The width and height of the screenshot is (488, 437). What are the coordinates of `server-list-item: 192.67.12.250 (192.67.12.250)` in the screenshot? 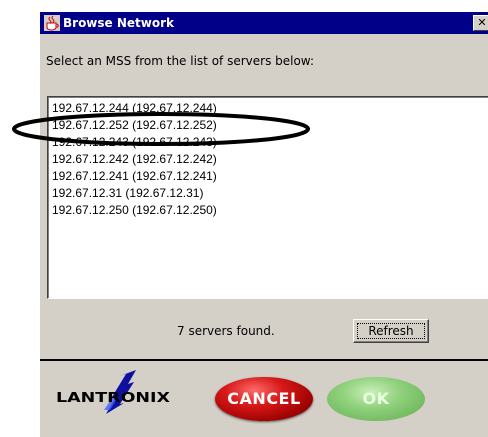 It's located at (134, 210).